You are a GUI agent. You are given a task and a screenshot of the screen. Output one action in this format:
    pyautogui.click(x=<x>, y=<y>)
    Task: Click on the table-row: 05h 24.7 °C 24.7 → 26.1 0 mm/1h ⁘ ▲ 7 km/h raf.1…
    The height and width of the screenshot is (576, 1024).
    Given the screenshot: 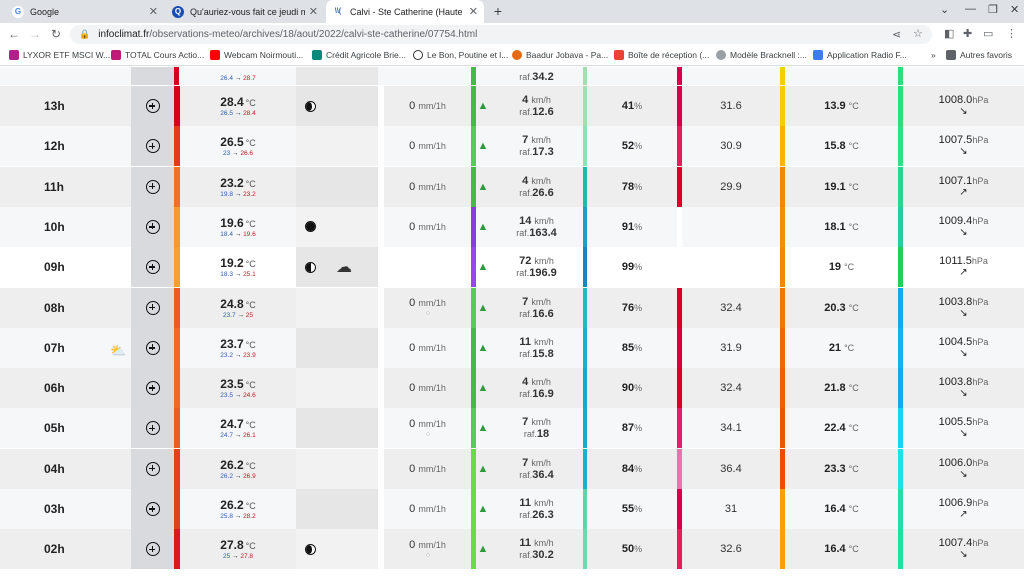 What is the action you would take?
    pyautogui.click(x=512, y=428)
    